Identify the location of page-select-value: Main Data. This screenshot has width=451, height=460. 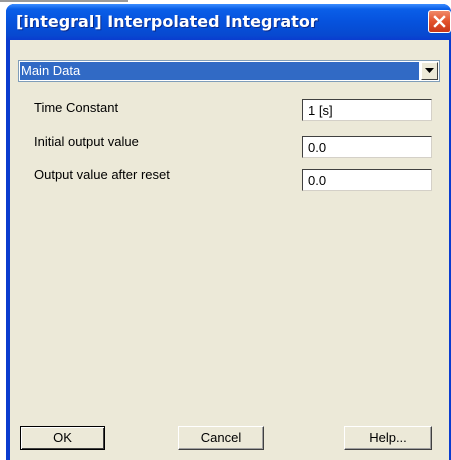
(219, 71).